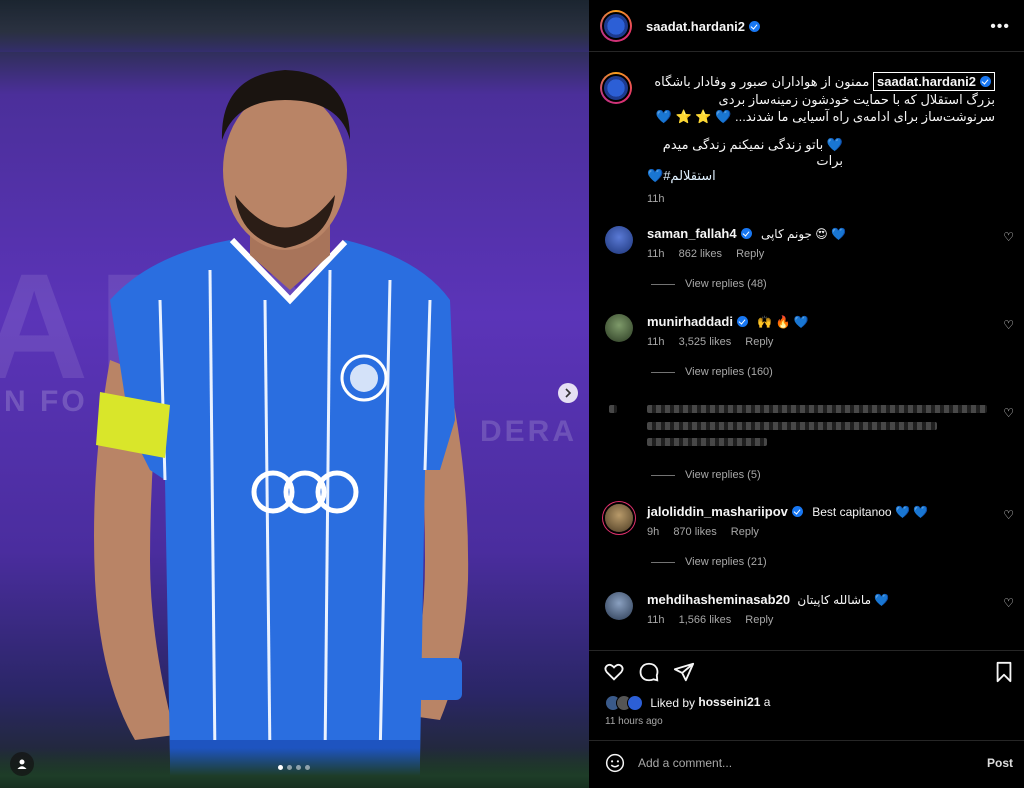  I want to click on comment-text: ماشالله کاپیتان 💙, so click(843, 600).